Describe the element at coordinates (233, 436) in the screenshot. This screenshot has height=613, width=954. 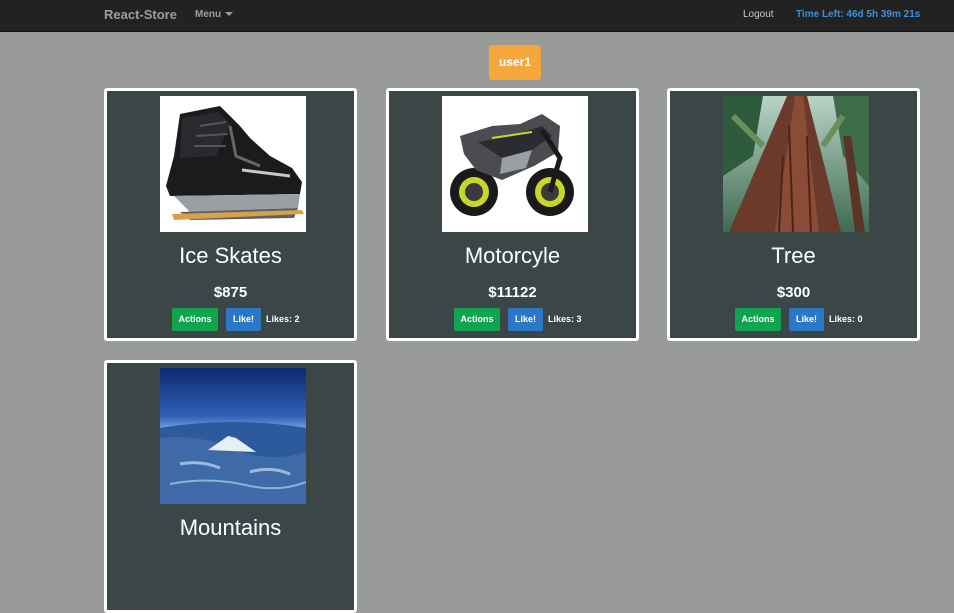
I see `mountains-image` at that location.